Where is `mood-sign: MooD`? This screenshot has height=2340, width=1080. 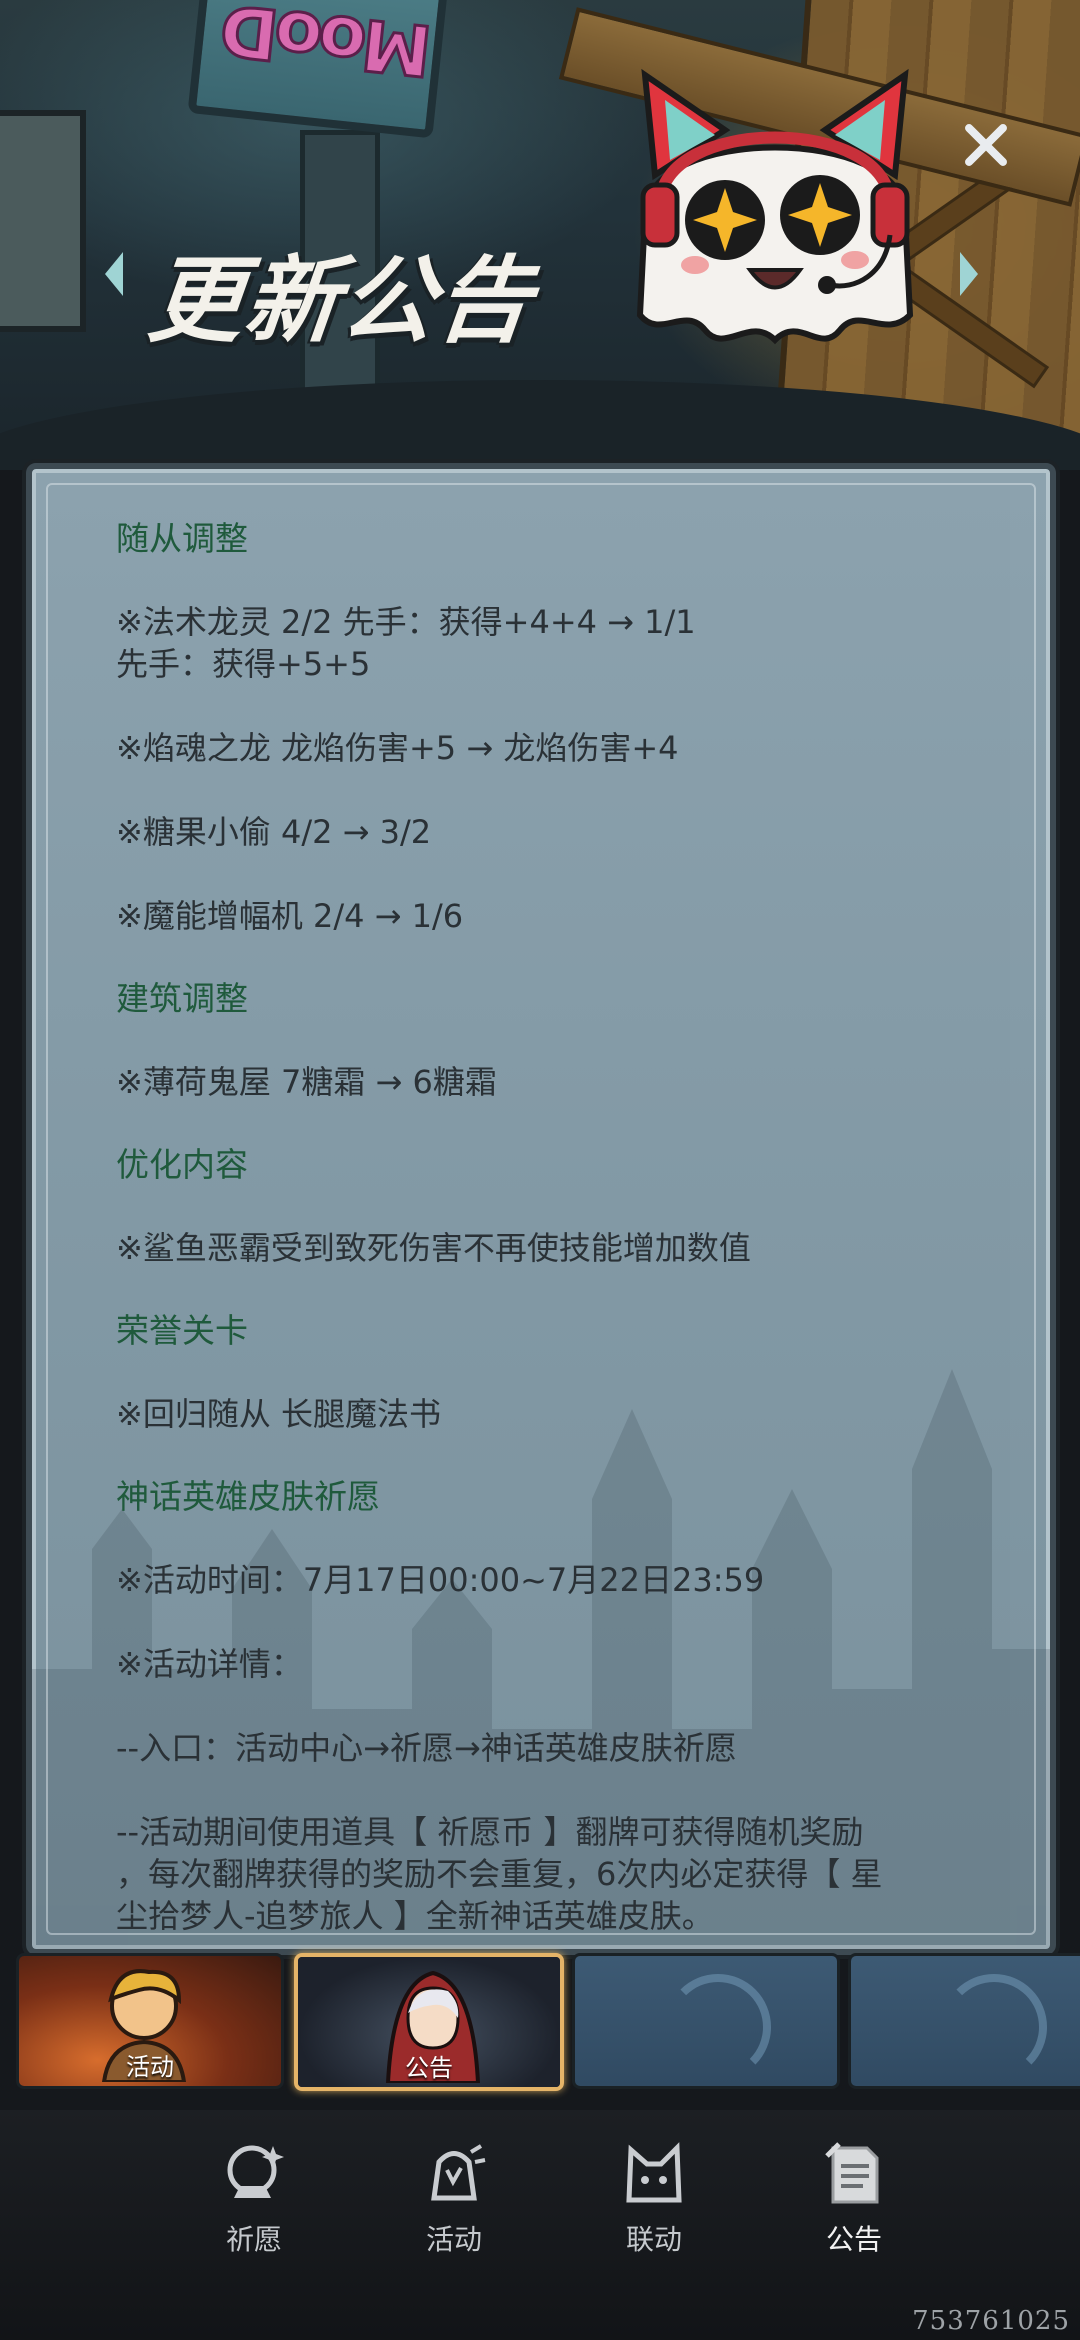 mood-sign: MooD is located at coordinates (318, 69).